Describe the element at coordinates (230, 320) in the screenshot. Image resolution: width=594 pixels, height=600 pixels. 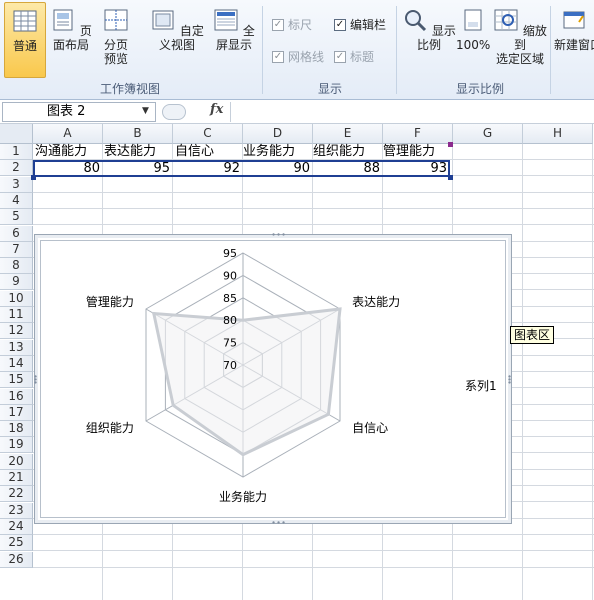
I see `tick-label: 80` at that location.